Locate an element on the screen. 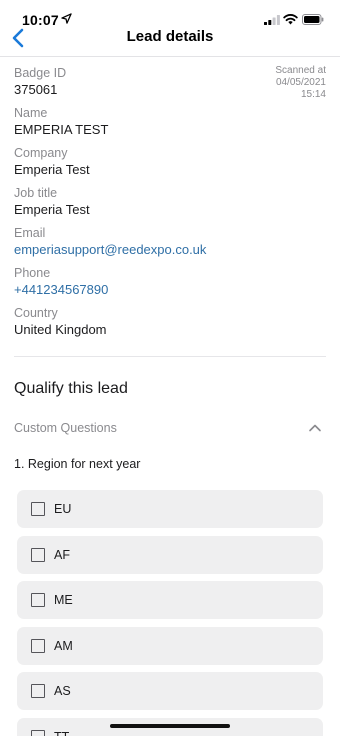 The width and height of the screenshot is (340, 736). phone-field: Phone +441234567890 is located at coordinates (170, 281).